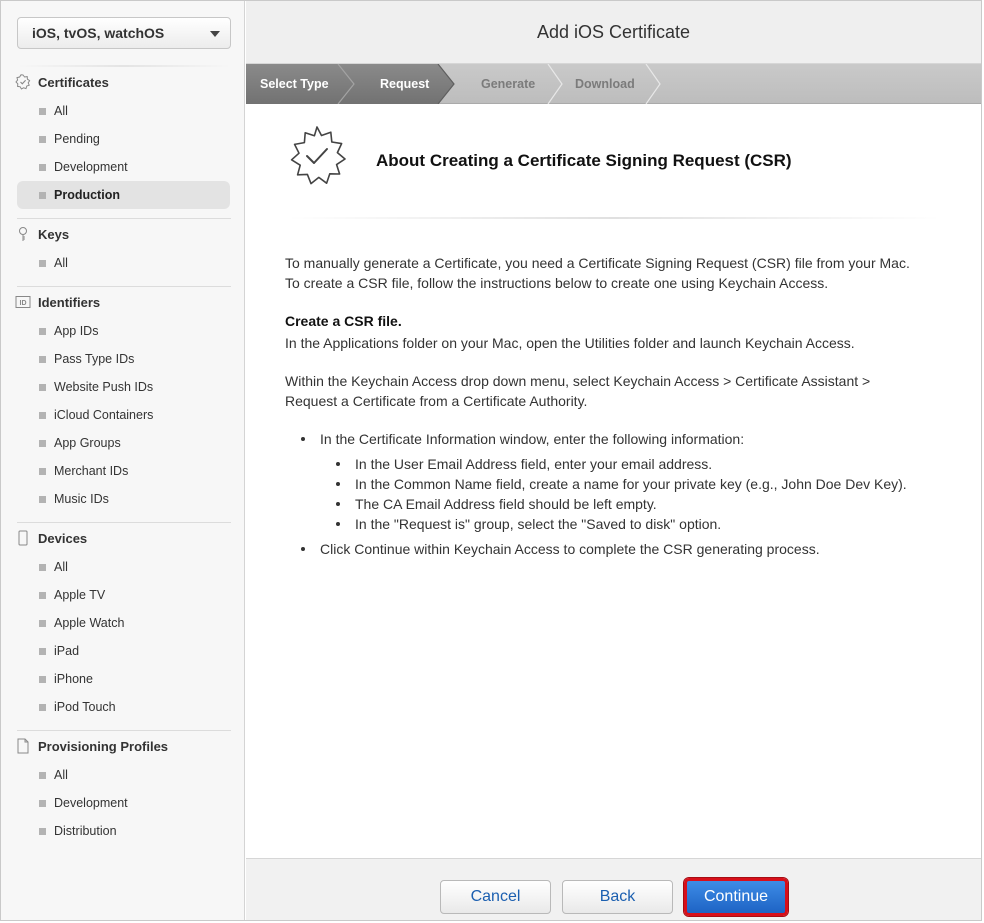  Describe the element at coordinates (123, 263) in the screenshot. I see `sidebar-item-keys-all: All` at that location.